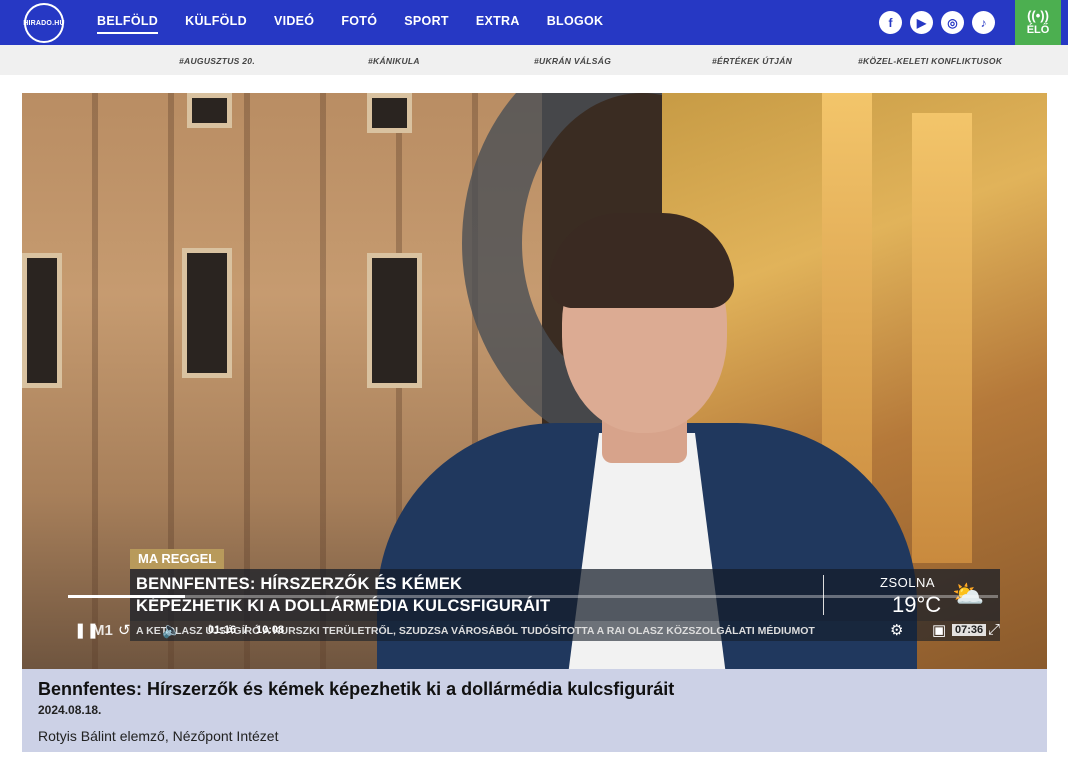 This screenshot has width=1068, height=768. Describe the element at coordinates (498, 22) in the screenshot. I see `nav-item-extra: EXTRA` at that location.